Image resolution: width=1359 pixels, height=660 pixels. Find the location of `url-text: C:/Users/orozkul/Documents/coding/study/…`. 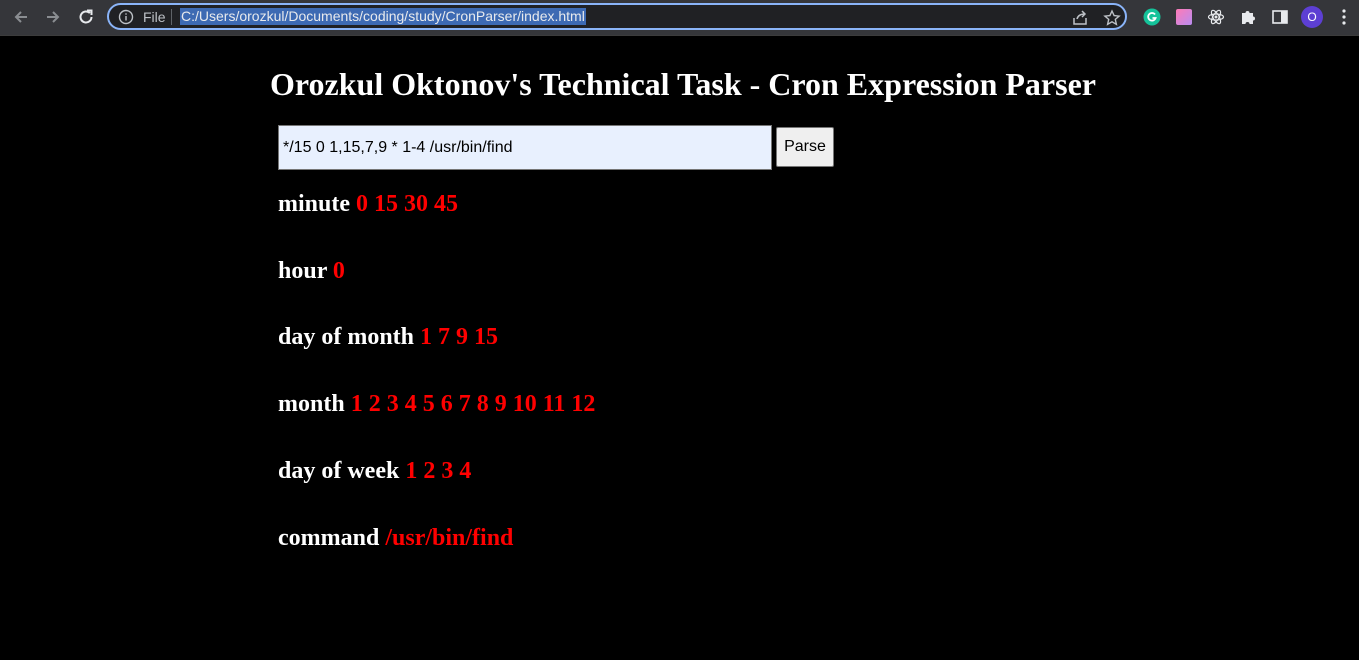

url-text: C:/Users/orozkul/Documents/coding/study/… is located at coordinates (383, 16).